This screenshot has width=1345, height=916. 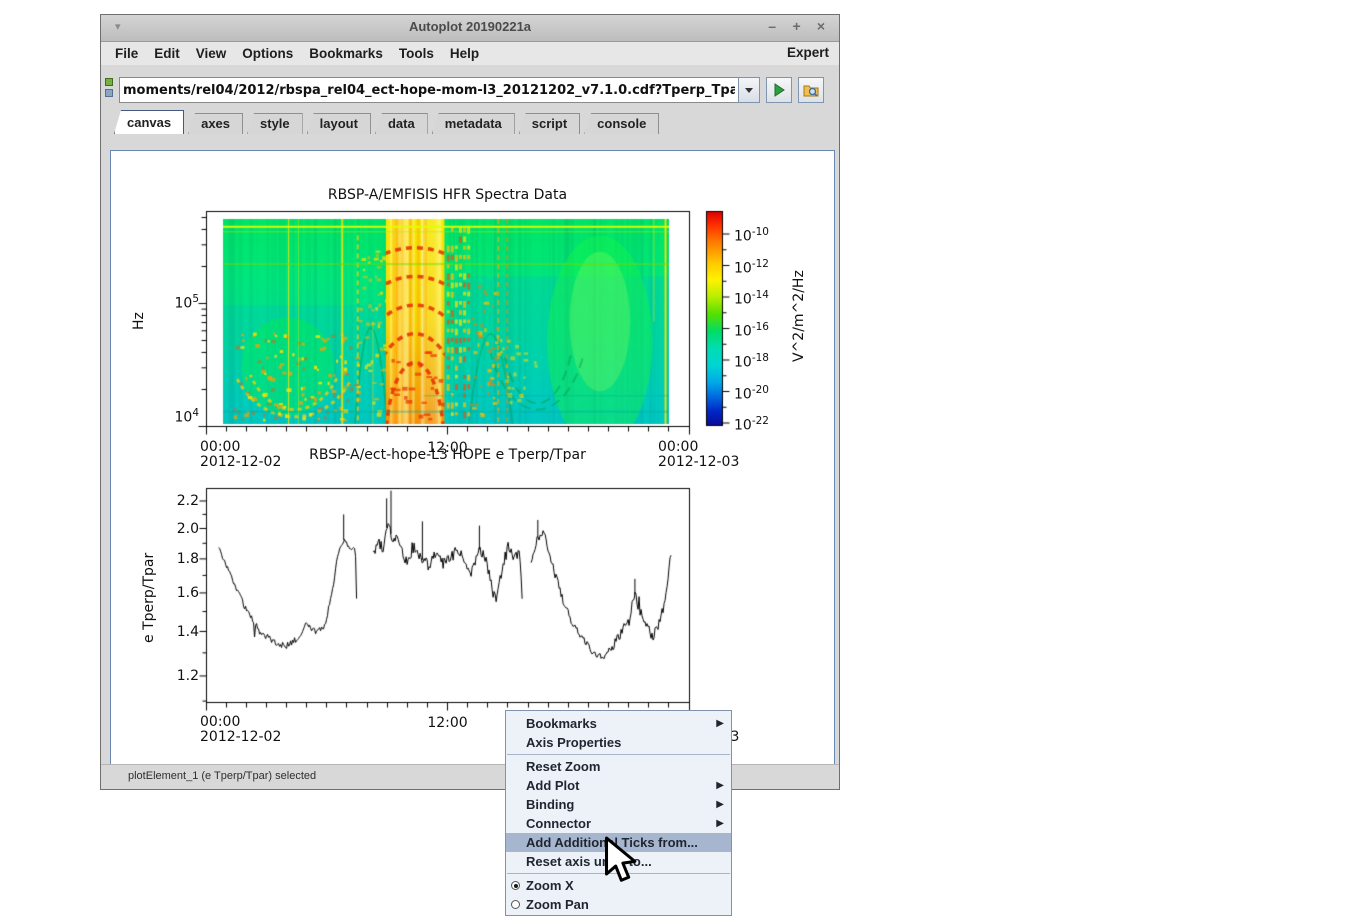 I want to click on colorbar-tick-label: 10-20, so click(x=751, y=393).